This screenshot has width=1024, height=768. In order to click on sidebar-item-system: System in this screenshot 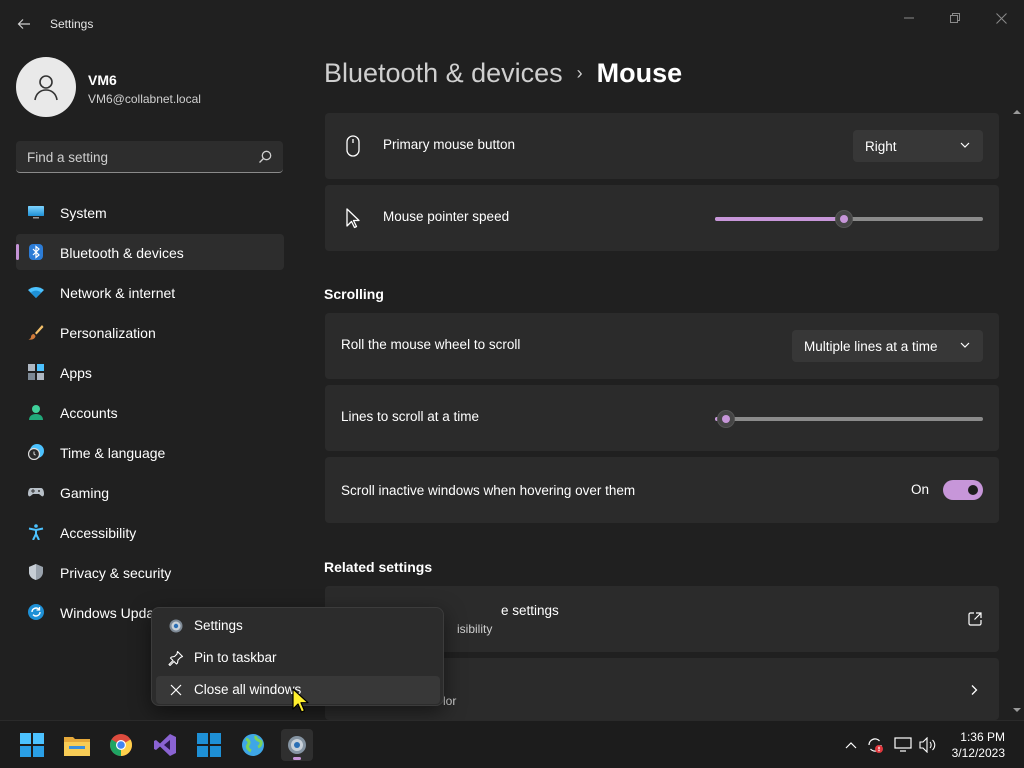, I will do `click(150, 212)`.